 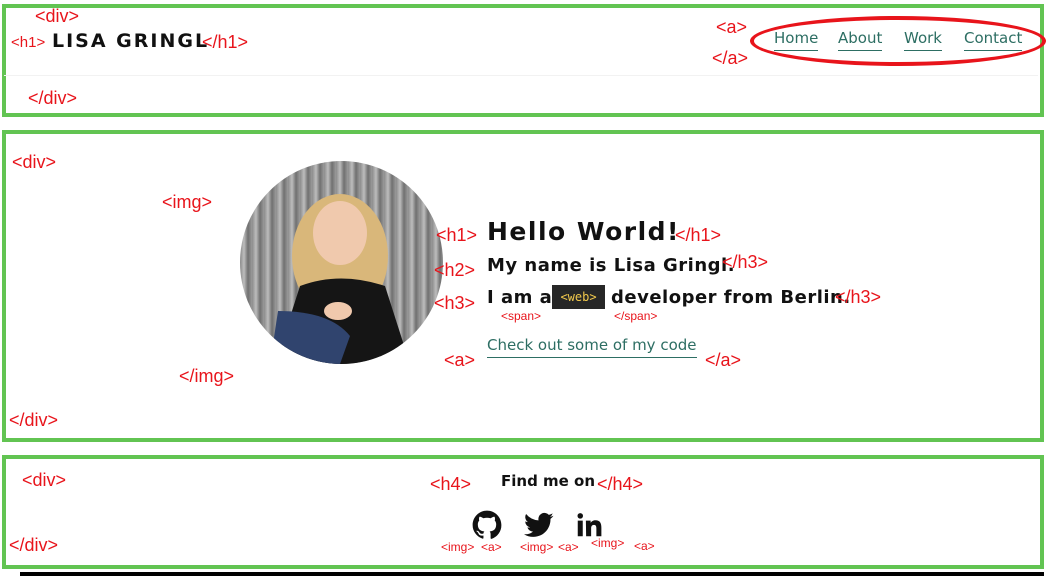 I want to click on ann-footer-img-3: <img>, so click(x=608, y=543).